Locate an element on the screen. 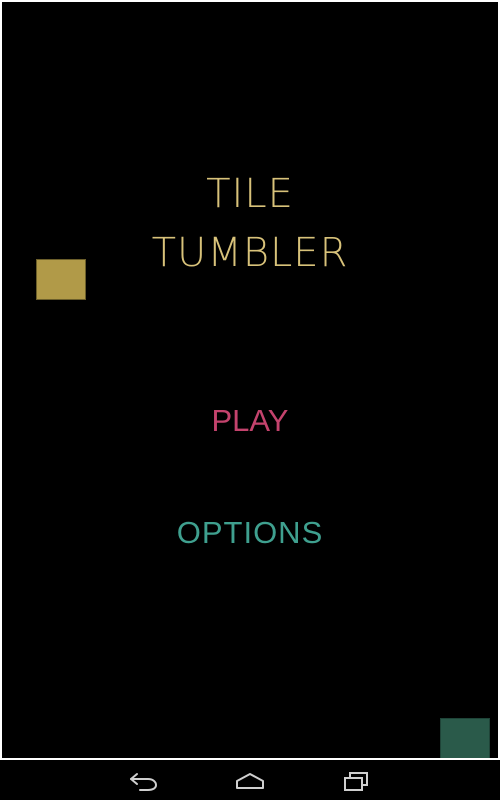  gold-tile is located at coordinates (61, 279).